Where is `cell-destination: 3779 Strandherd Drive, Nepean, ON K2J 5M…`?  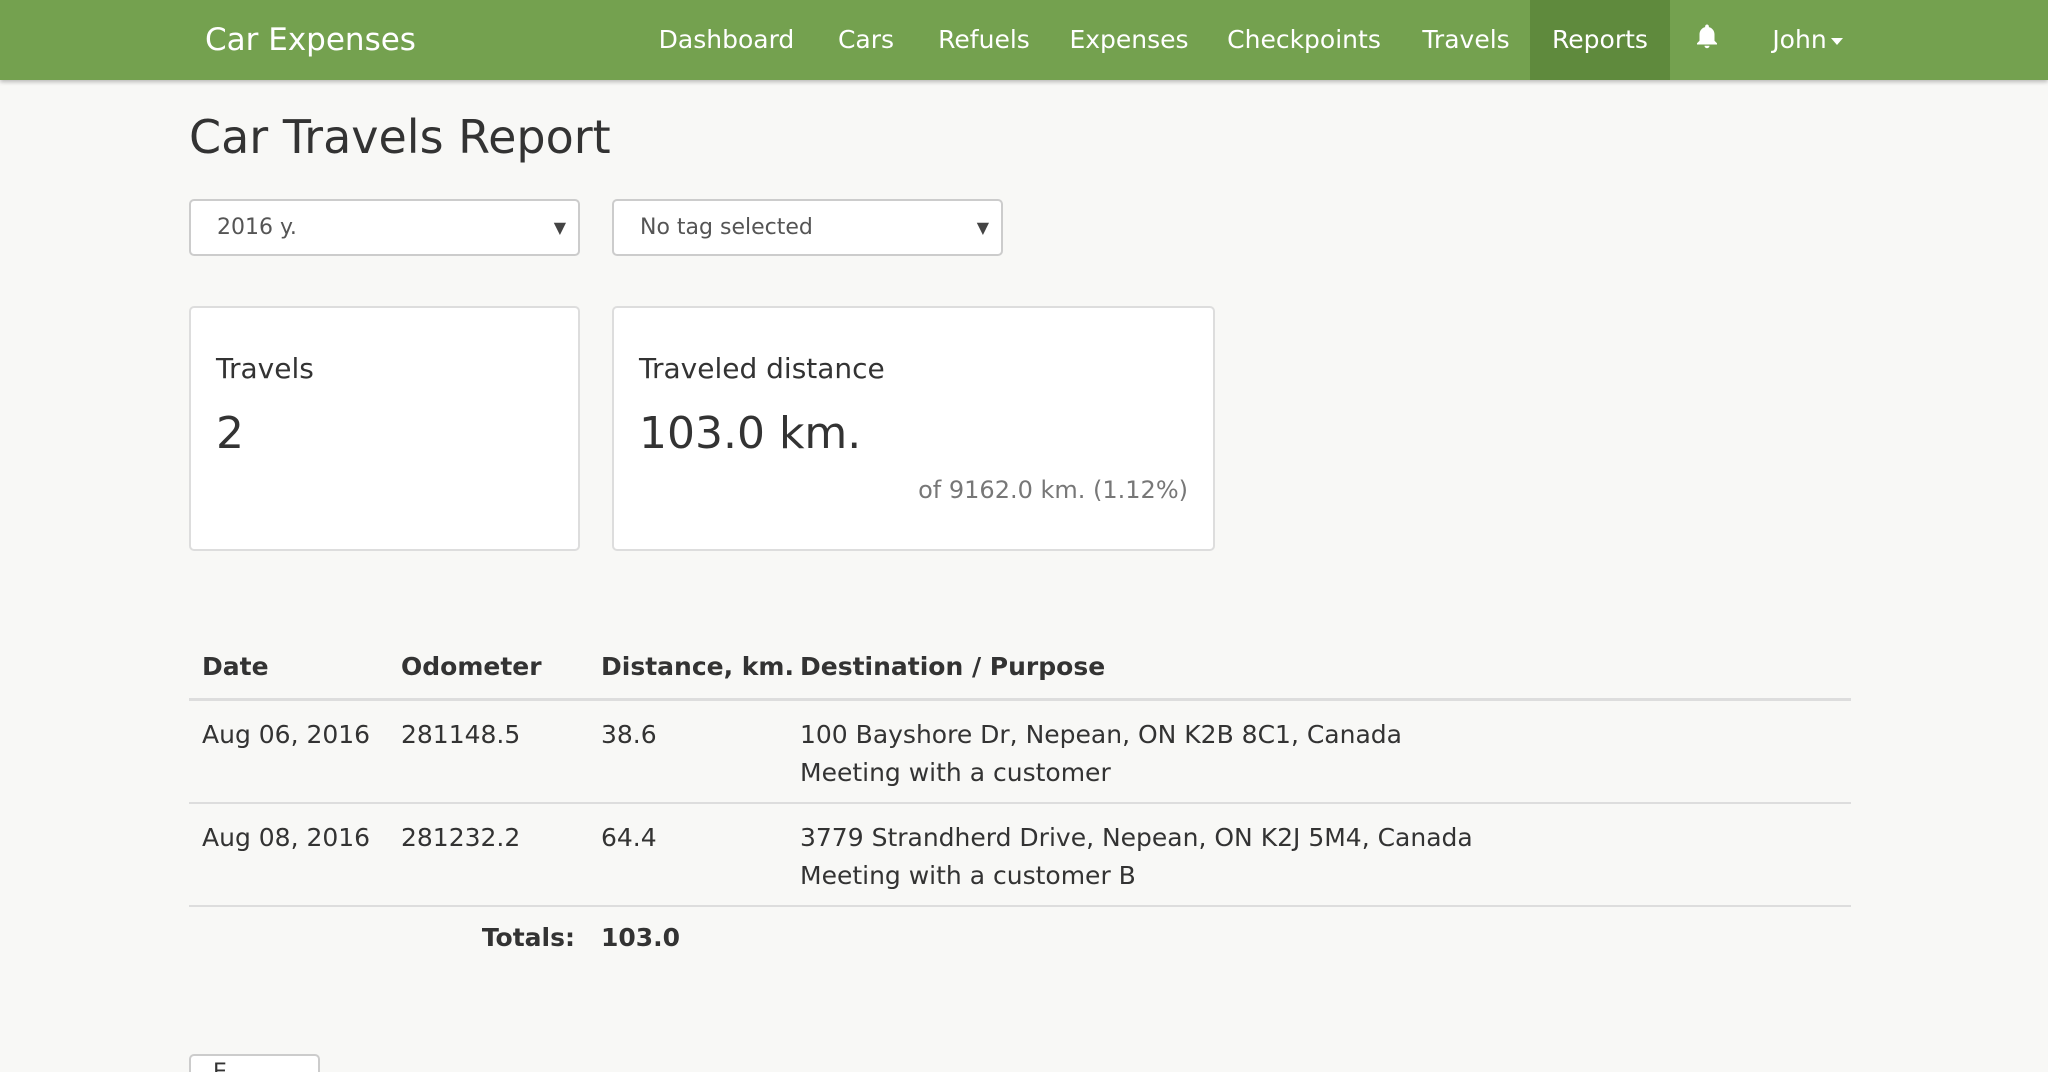 cell-destination: 3779 Strandherd Drive, Nepean, ON K2J 5M… is located at coordinates (1136, 837).